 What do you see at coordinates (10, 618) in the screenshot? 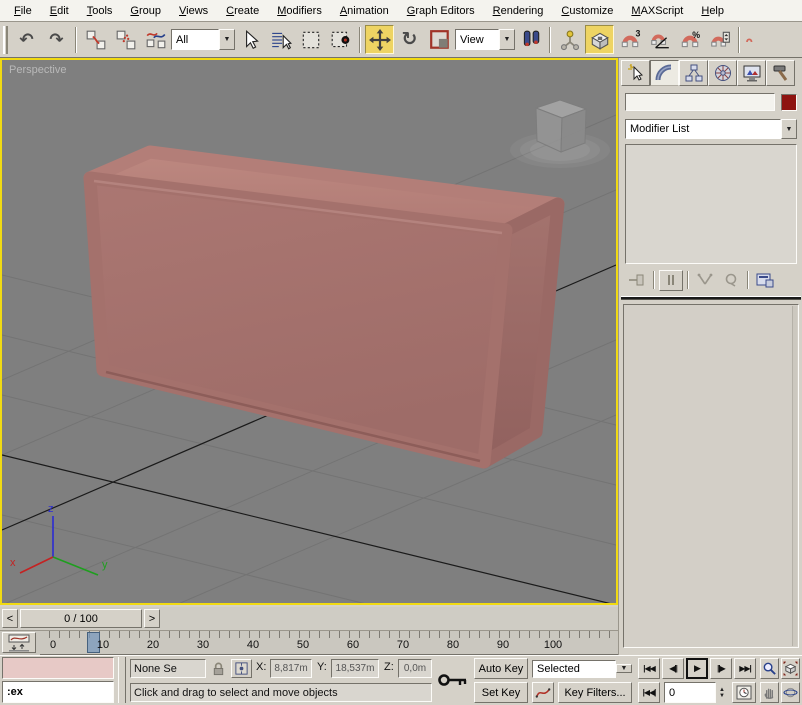
I see `time-slider-prev-button: <` at bounding box center [10, 618].